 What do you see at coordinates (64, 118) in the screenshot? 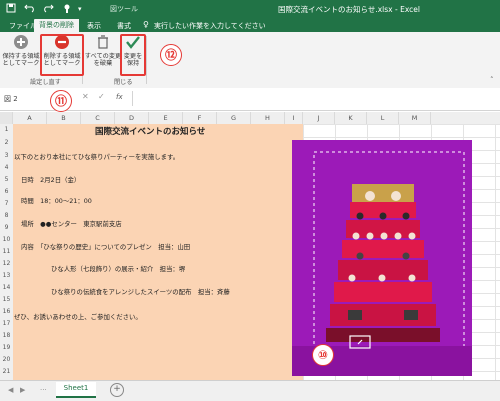
I see `column-header: B` at bounding box center [64, 118].